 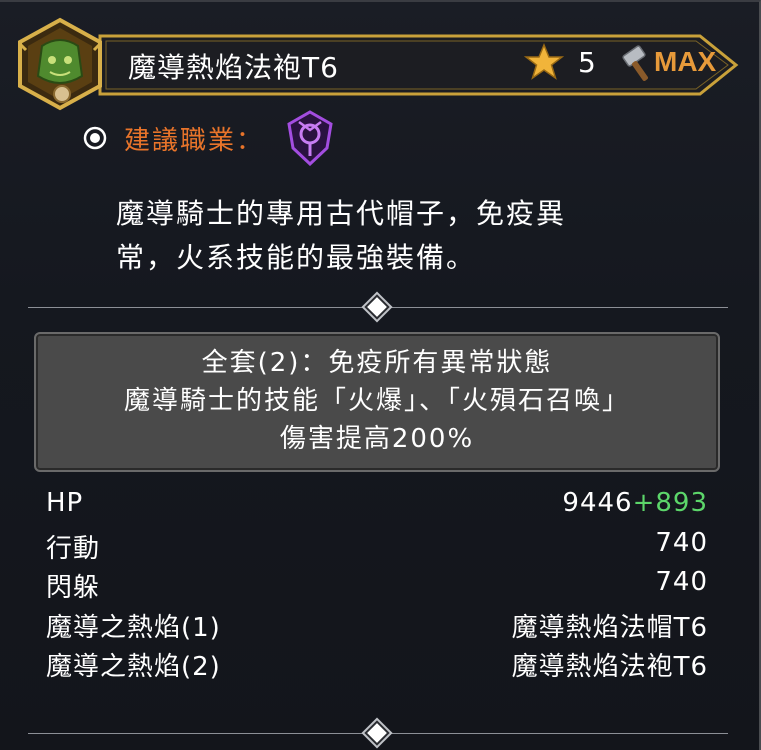 What do you see at coordinates (310, 138) in the screenshot?
I see `magic-knight-class-icon` at bounding box center [310, 138].